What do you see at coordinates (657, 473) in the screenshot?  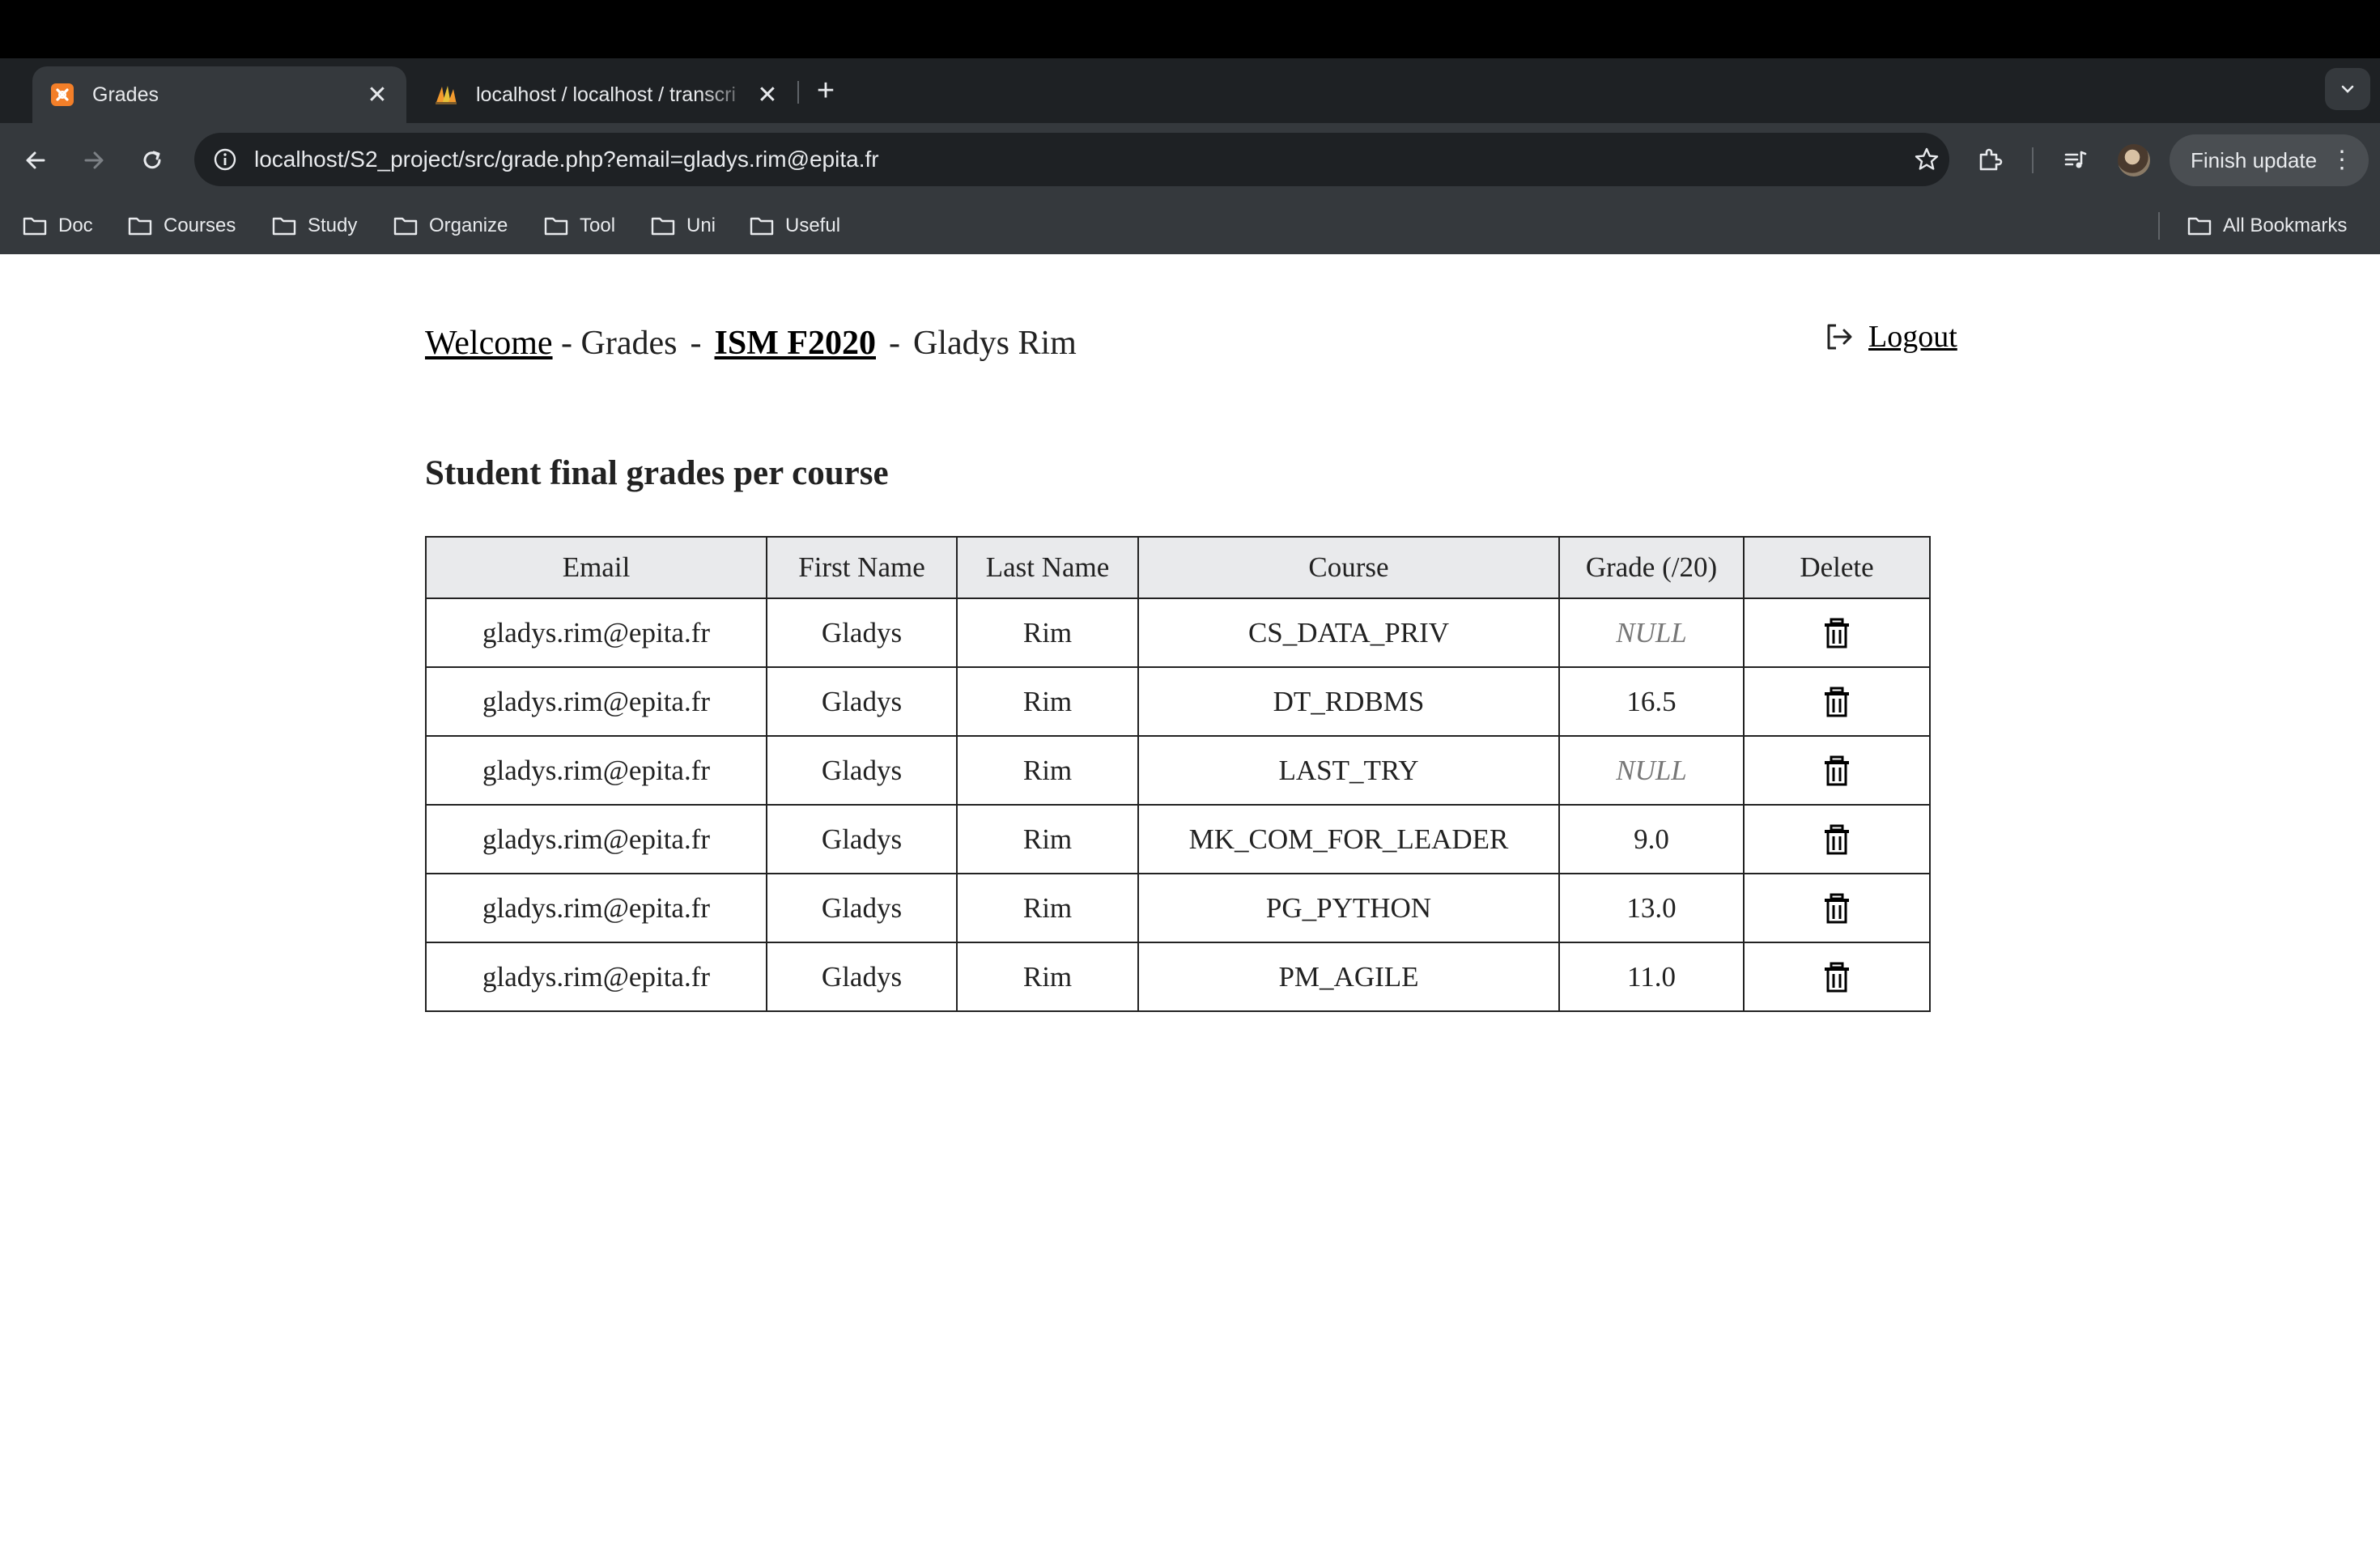 I see `section-title: Student final grades per course` at bounding box center [657, 473].